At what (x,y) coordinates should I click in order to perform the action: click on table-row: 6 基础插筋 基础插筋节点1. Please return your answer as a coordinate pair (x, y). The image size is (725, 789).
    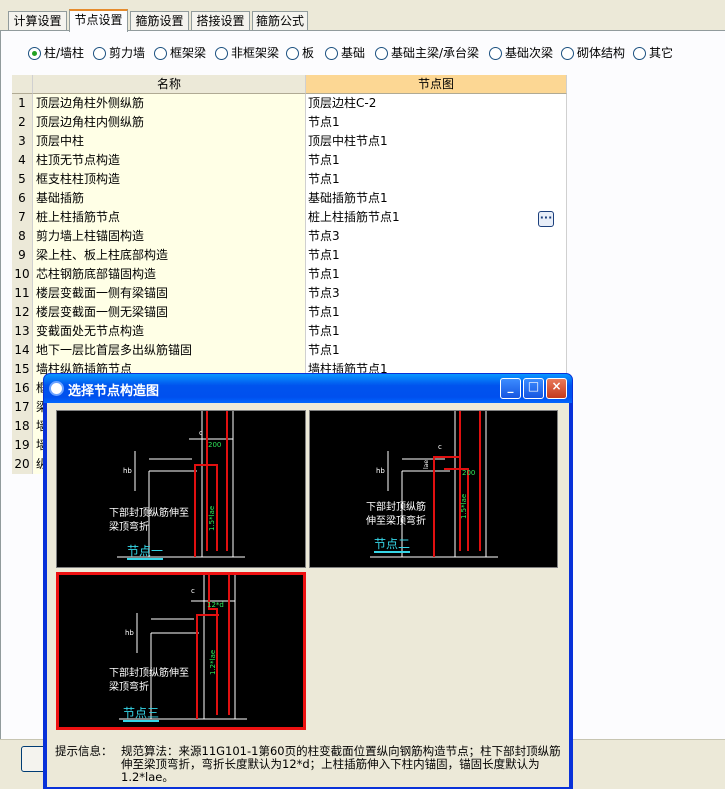
    Looking at the image, I should click on (289, 198).